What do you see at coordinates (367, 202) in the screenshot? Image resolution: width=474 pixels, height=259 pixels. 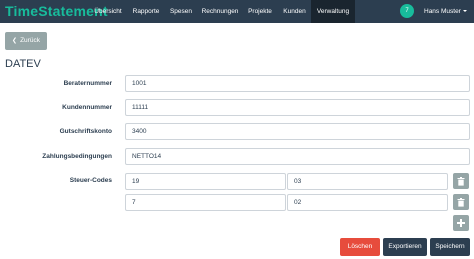 I see `steuer-value-input: 02` at bounding box center [367, 202].